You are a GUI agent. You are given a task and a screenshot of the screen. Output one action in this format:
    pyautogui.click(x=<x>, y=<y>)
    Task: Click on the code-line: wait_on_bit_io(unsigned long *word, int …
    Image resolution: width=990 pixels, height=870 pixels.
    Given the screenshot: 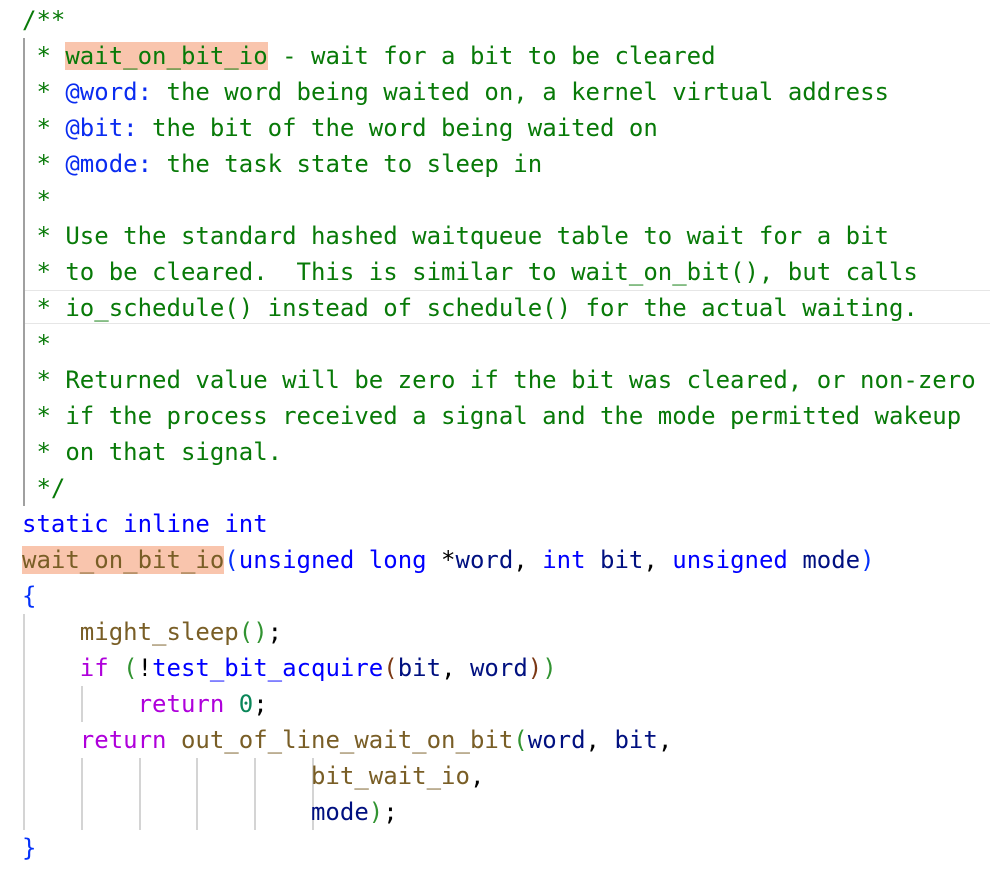 What is the action you would take?
    pyautogui.click(x=448, y=560)
    